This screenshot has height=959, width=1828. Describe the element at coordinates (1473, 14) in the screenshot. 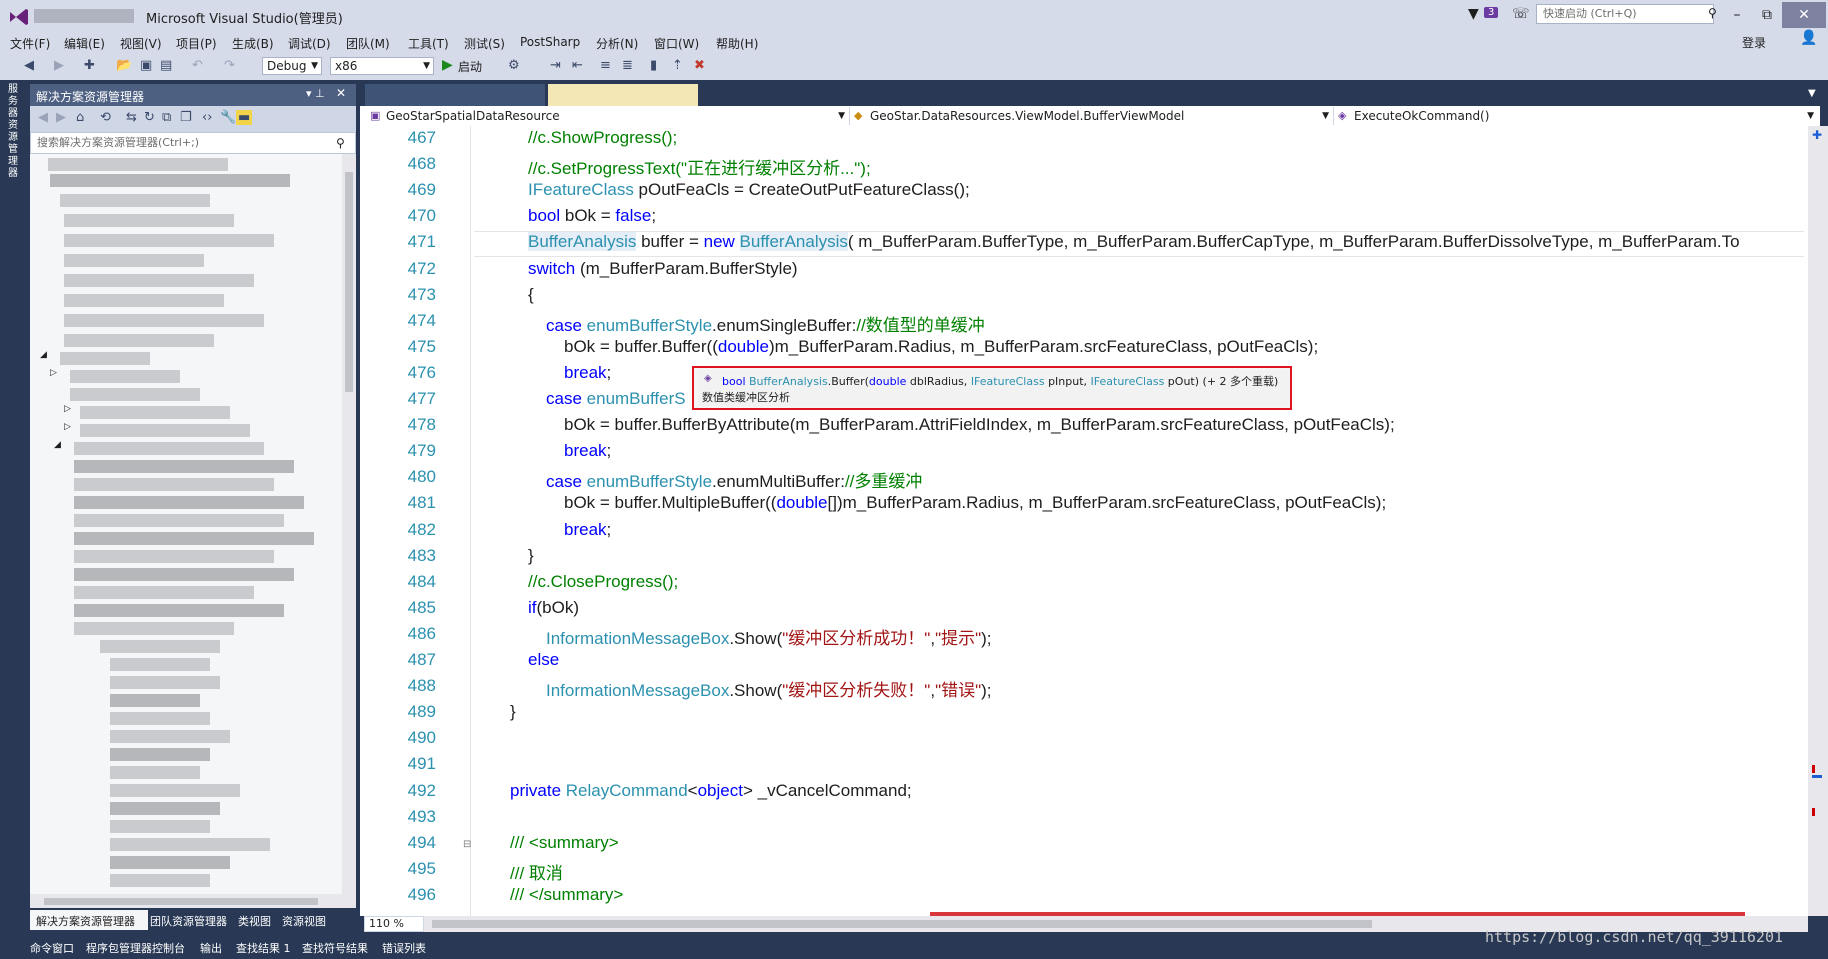

I see `filter-notification-icon: ▼` at that location.